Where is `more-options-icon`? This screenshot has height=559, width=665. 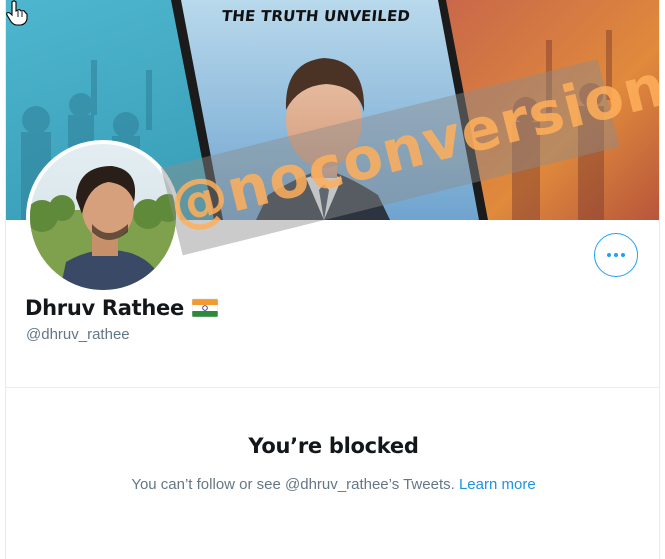 more-options-icon is located at coordinates (616, 255).